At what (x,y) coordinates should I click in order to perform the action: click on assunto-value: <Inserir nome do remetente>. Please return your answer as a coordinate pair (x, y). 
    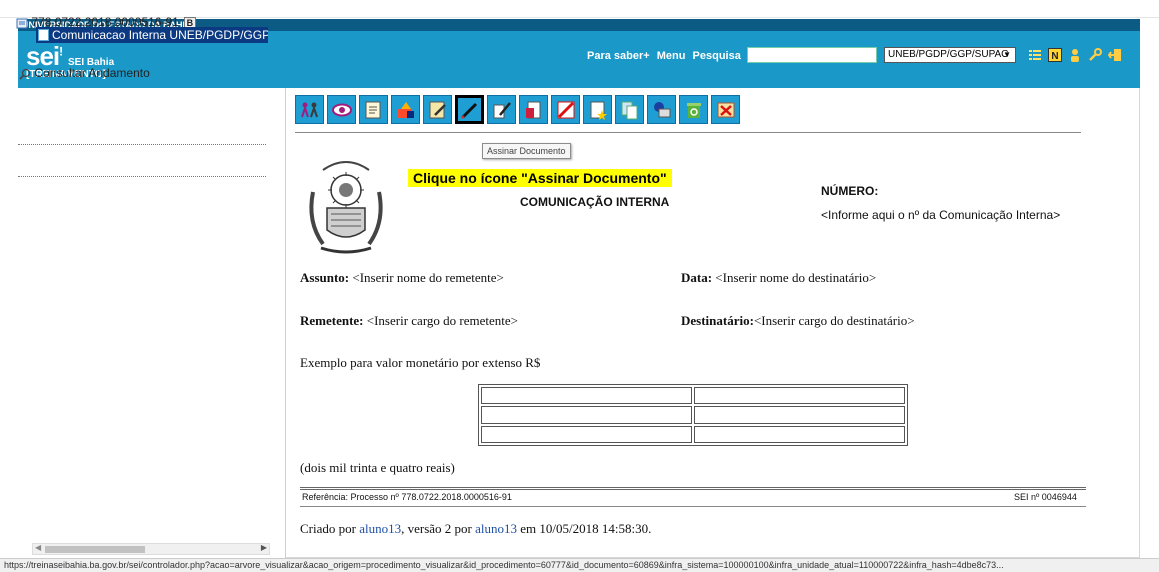
    Looking at the image, I should click on (426, 277).